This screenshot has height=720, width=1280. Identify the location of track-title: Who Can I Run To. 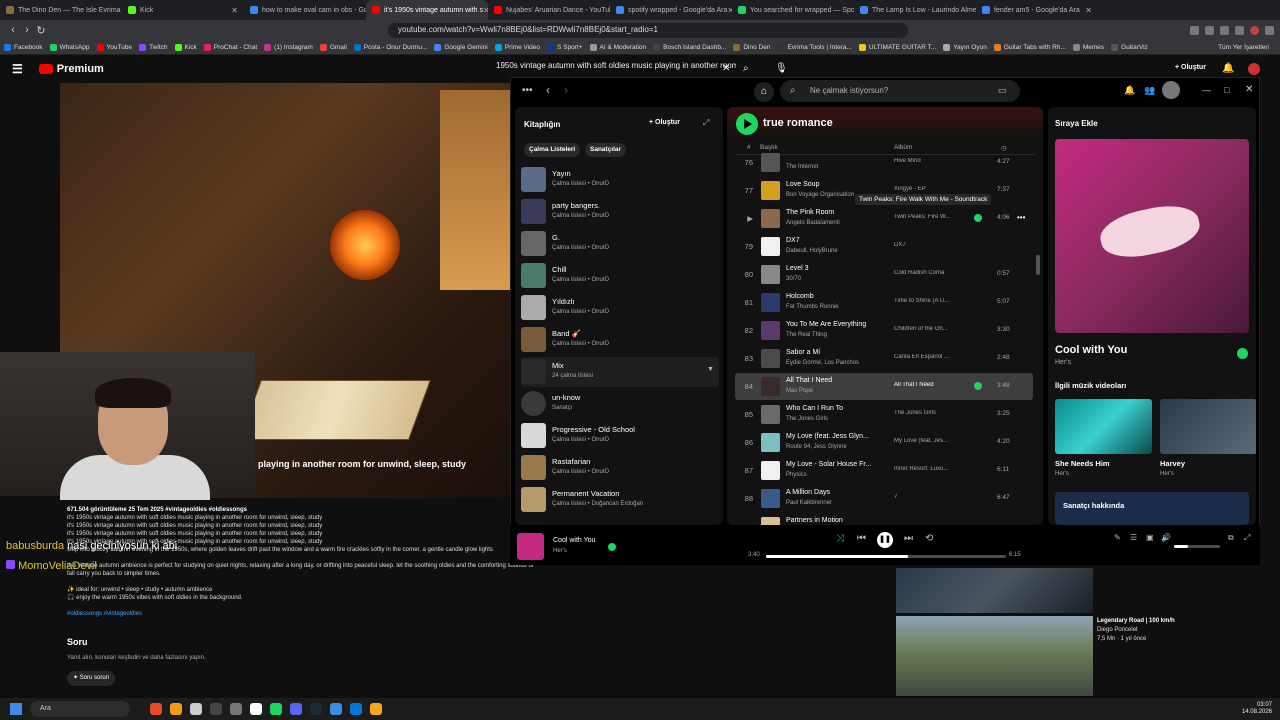
(814, 408).